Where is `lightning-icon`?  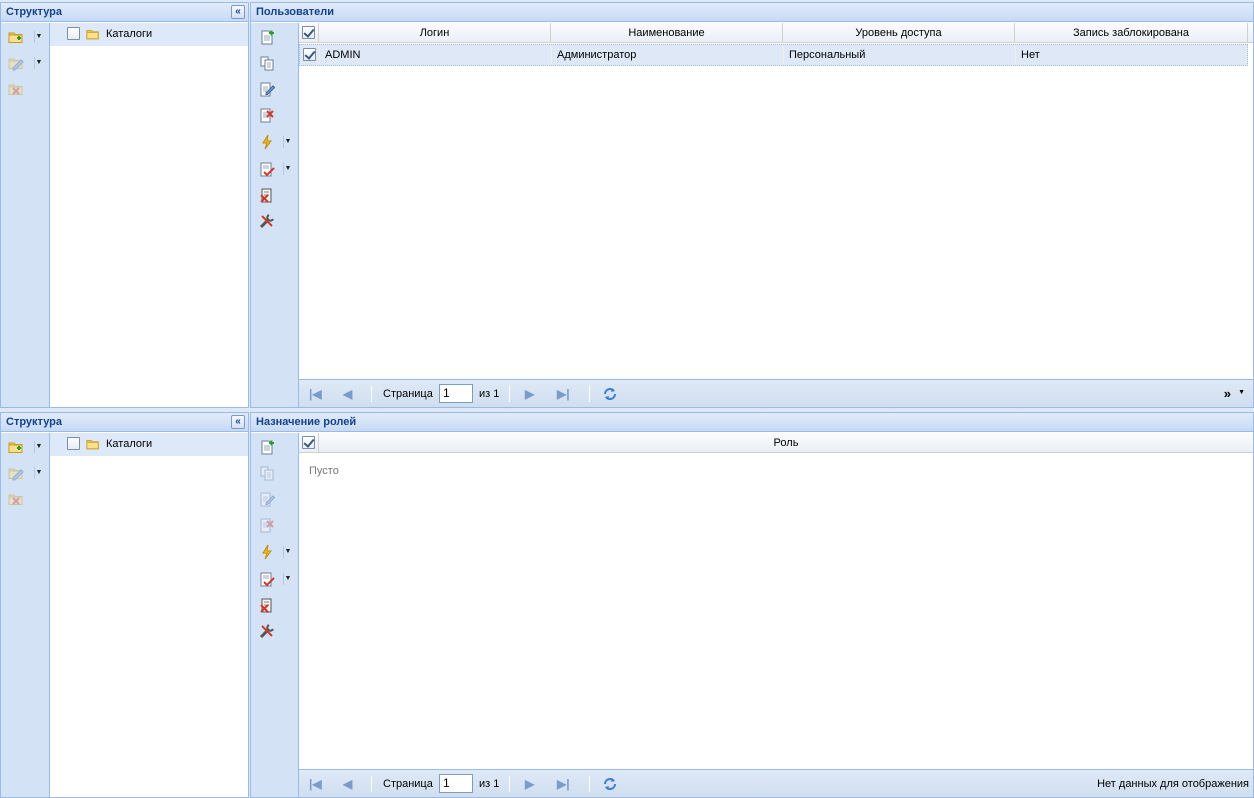 lightning-icon is located at coordinates (267, 142).